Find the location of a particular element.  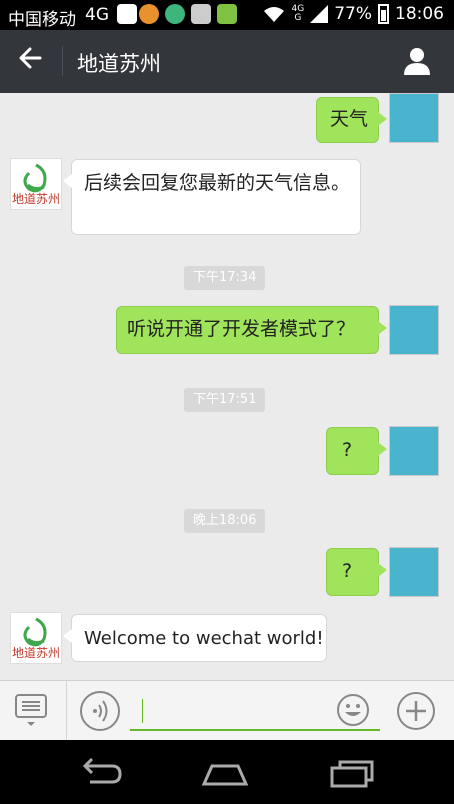

timestamp: 晚上18:06 is located at coordinates (225, 521).